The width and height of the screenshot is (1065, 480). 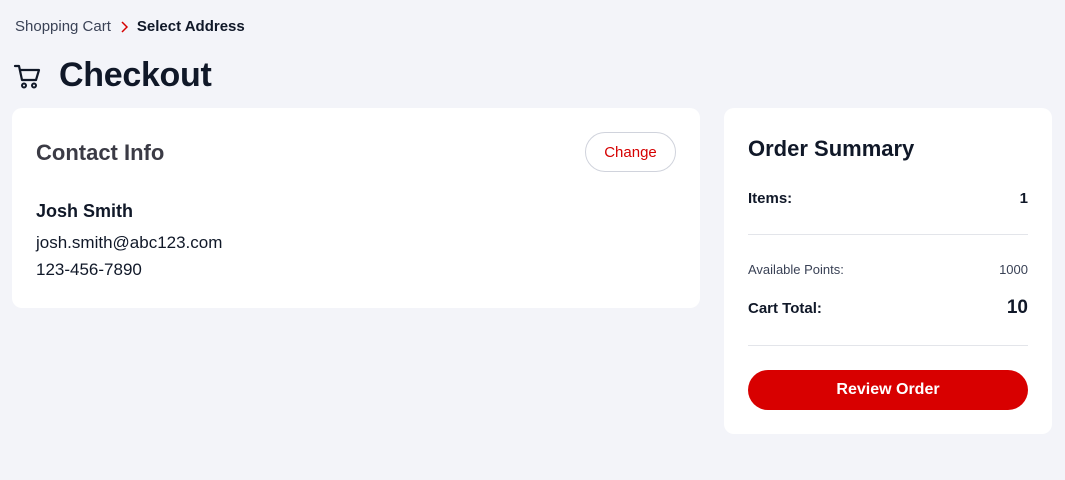 I want to click on cart-total-value: 10, so click(x=1017, y=307).